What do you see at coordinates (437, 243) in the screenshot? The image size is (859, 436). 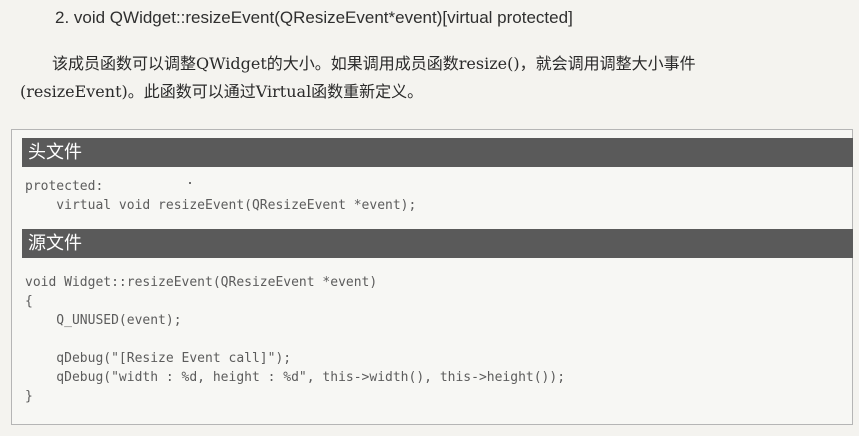 I see `source-file-title: 源文件` at bounding box center [437, 243].